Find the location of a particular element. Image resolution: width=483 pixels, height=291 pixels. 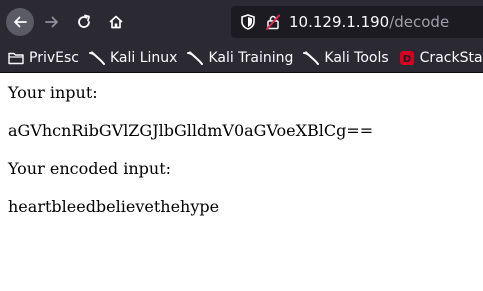

home-button is located at coordinates (116, 22).